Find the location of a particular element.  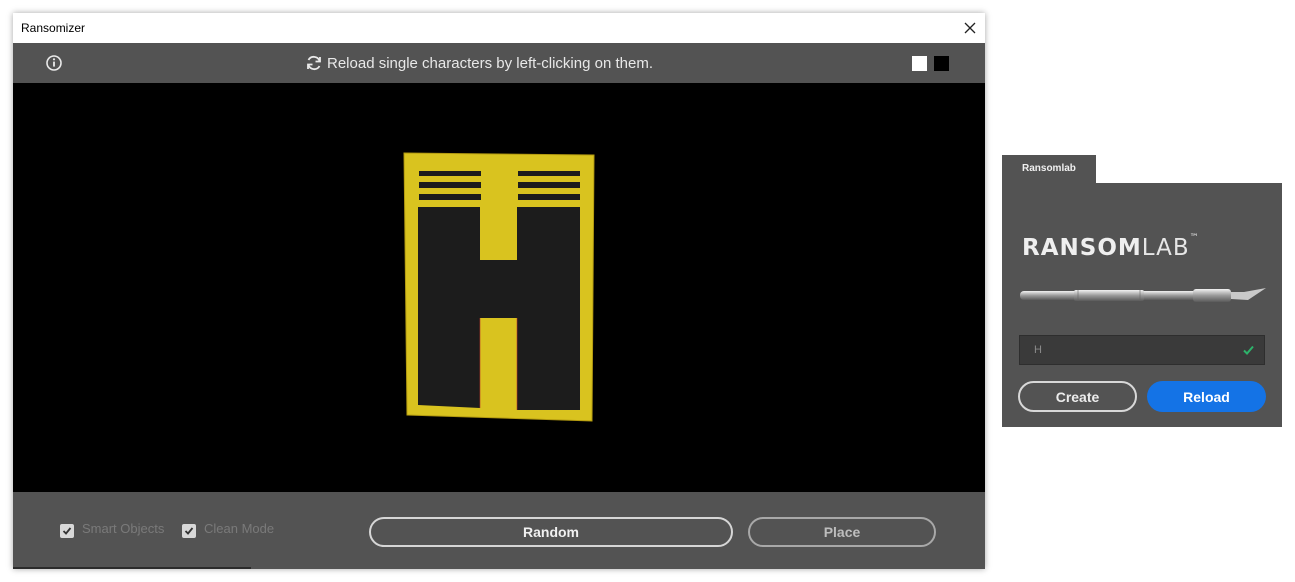

tab-label: Ransomlab is located at coordinates (1049, 168).